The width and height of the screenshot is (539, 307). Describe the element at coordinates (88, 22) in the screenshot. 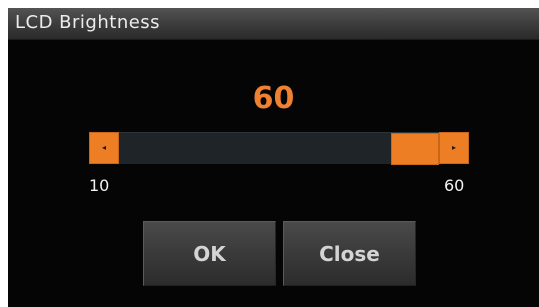

I see `dialog-title: LCD Brightness` at that location.